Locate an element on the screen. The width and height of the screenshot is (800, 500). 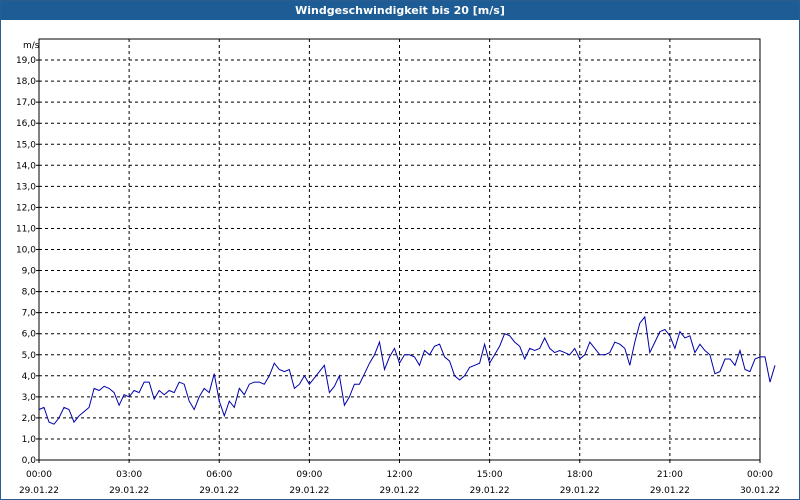
y-tick-label: 19,0 is located at coordinates (26, 61).